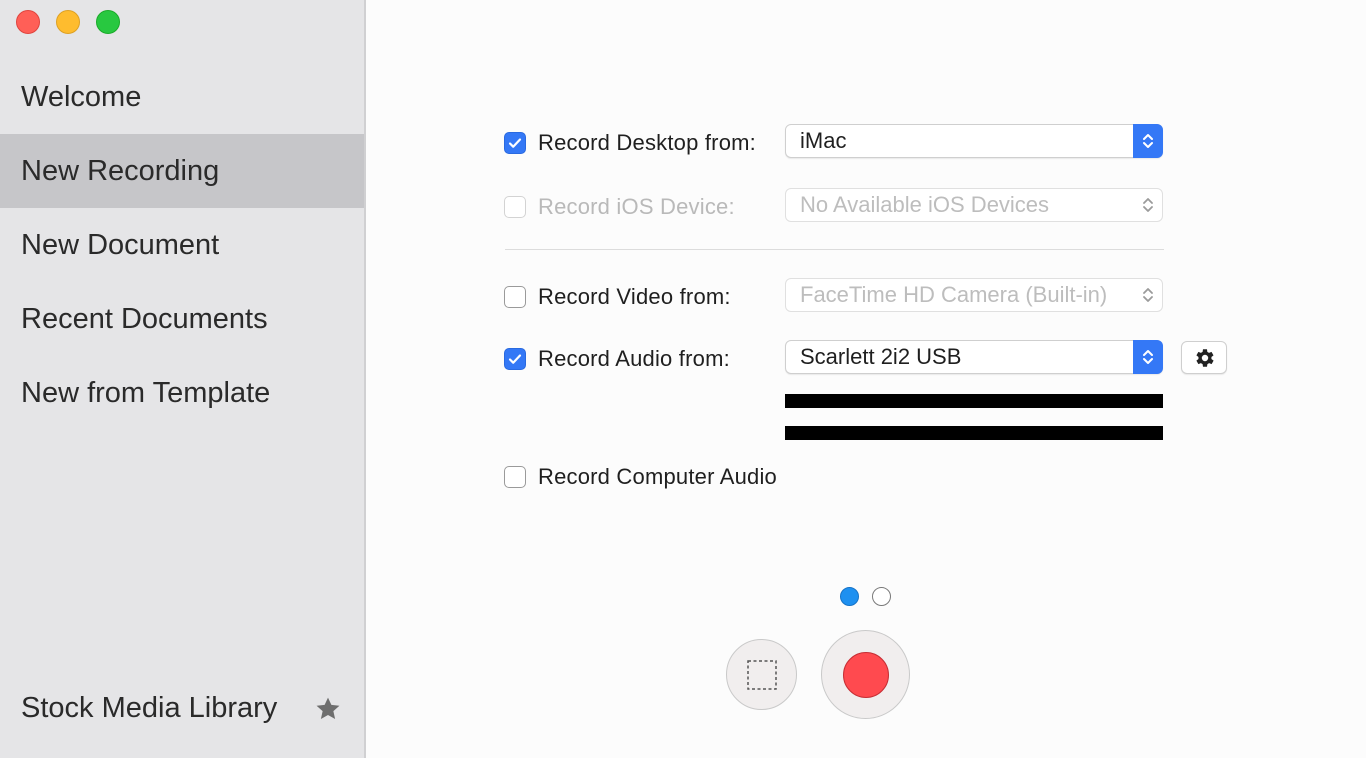  Describe the element at coordinates (925, 204) in the screenshot. I see `ios-device-value: No Available iOS Devices` at that location.